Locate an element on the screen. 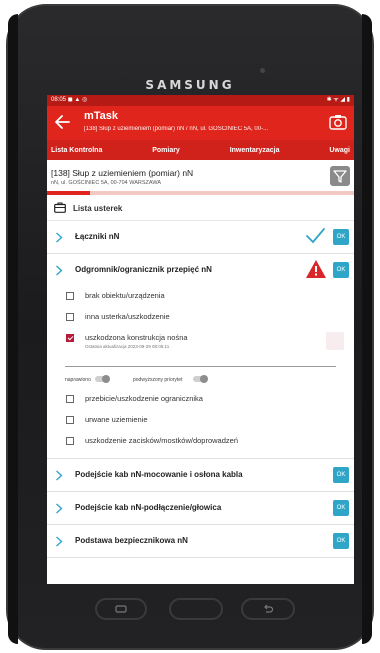 The width and height of the screenshot is (380, 653). checkmark-icon is located at coordinates (315, 236).